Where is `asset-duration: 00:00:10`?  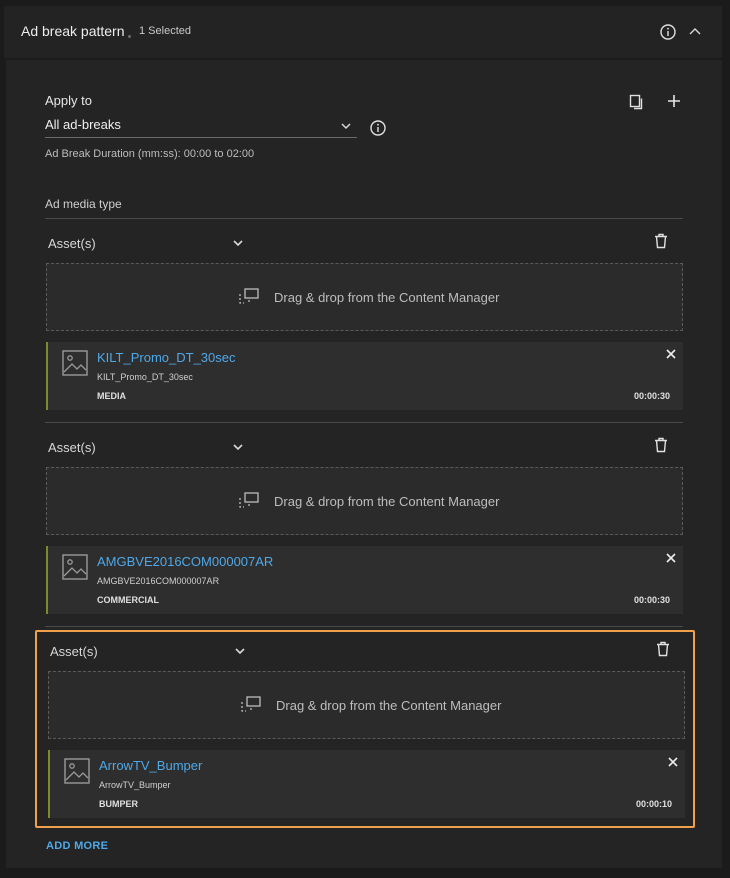
asset-duration: 00:00:10 is located at coordinates (653, 804).